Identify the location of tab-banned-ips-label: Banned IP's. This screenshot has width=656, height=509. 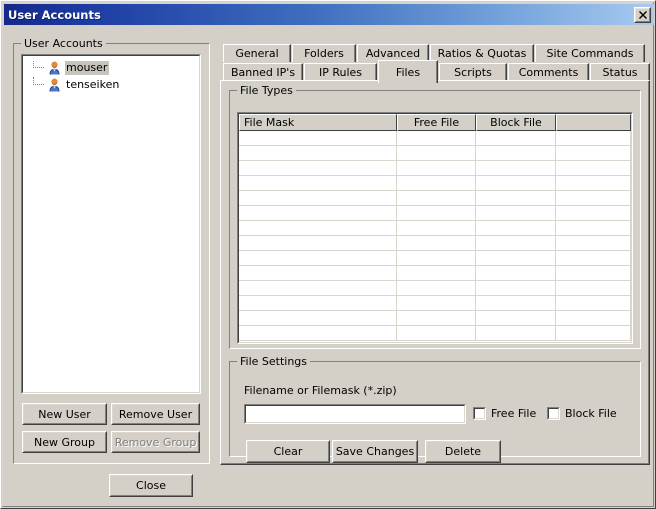
(263, 72).